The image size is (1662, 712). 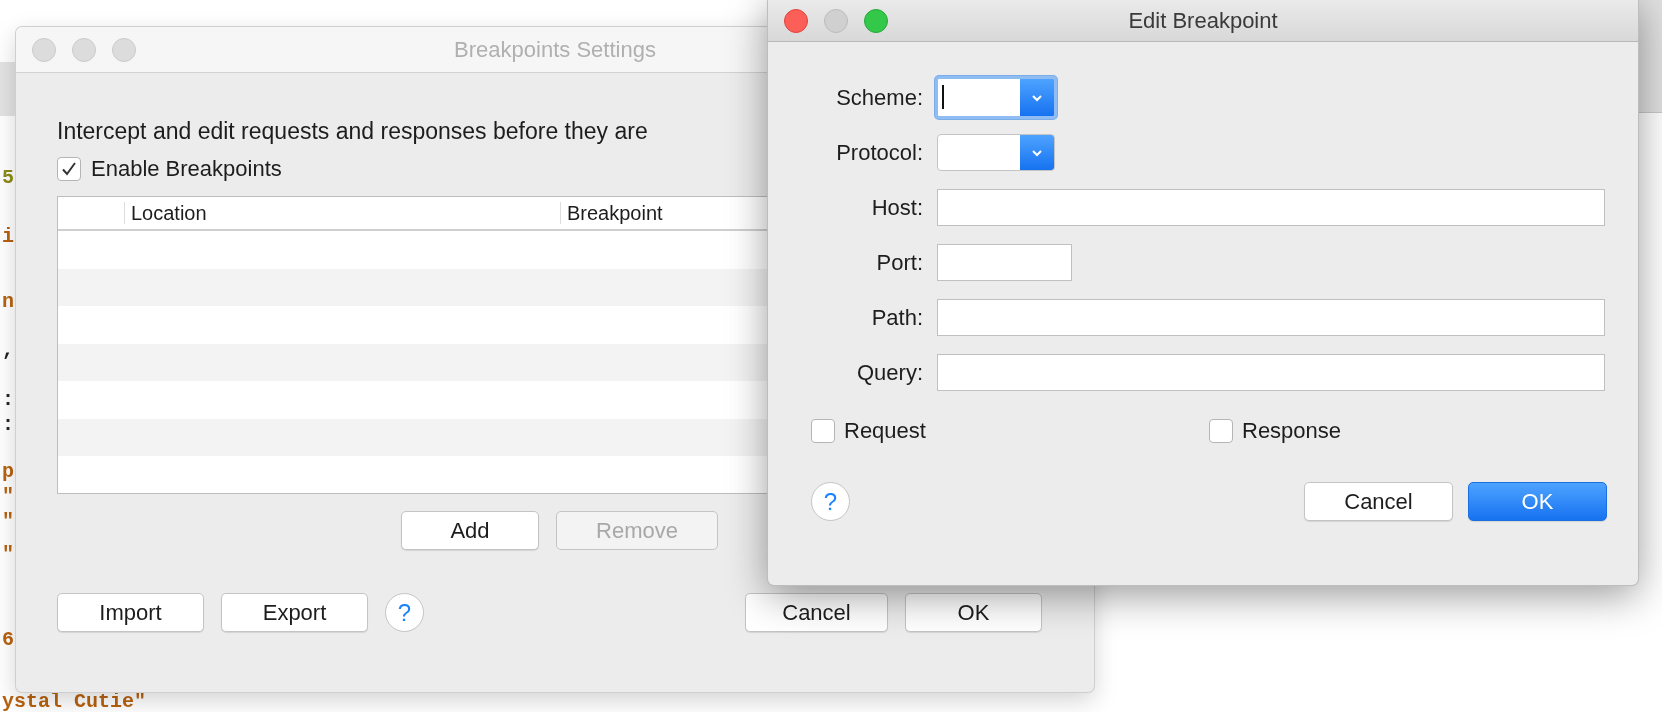 What do you see at coordinates (8, 302) in the screenshot?
I see `code-text: n` at bounding box center [8, 302].